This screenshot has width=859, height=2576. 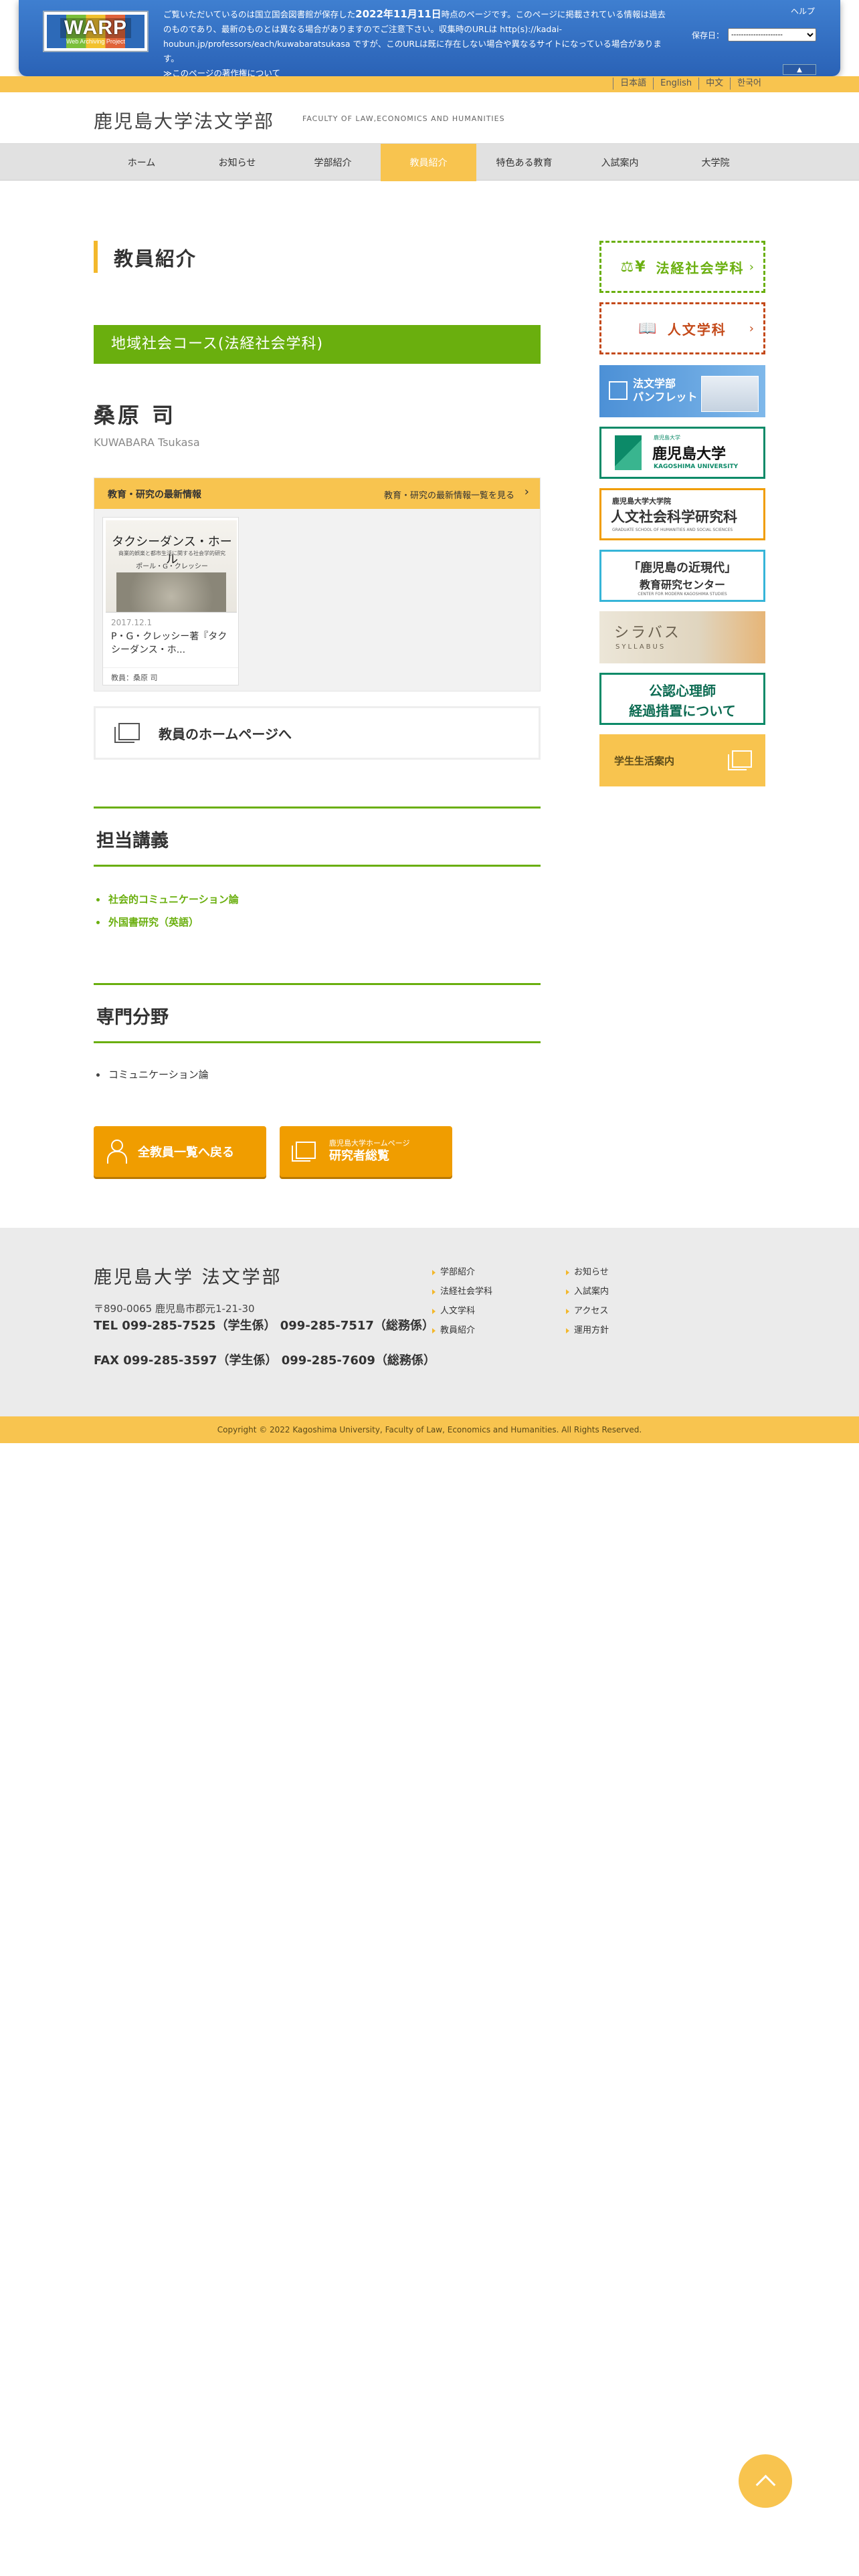 I want to click on footer-link: アクセス, so click(x=587, y=1311).